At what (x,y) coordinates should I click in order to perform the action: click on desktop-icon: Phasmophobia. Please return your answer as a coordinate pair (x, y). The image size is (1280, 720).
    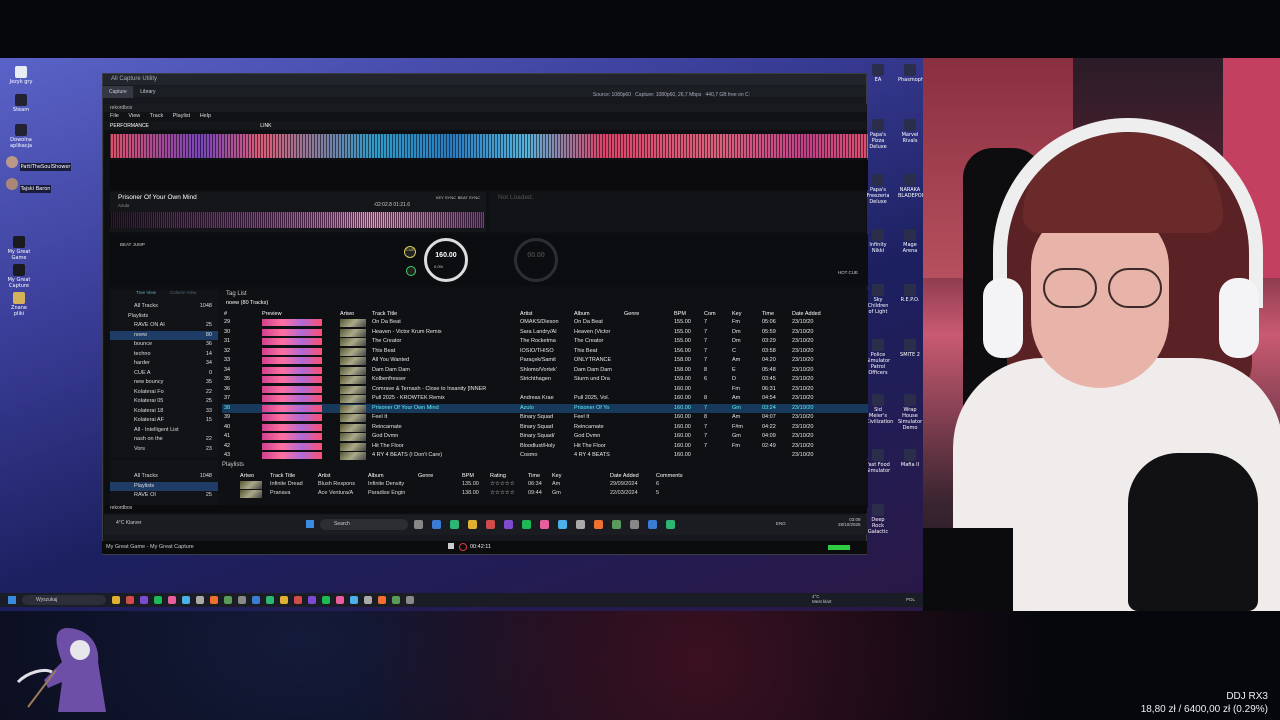
    Looking at the image, I should click on (910, 73).